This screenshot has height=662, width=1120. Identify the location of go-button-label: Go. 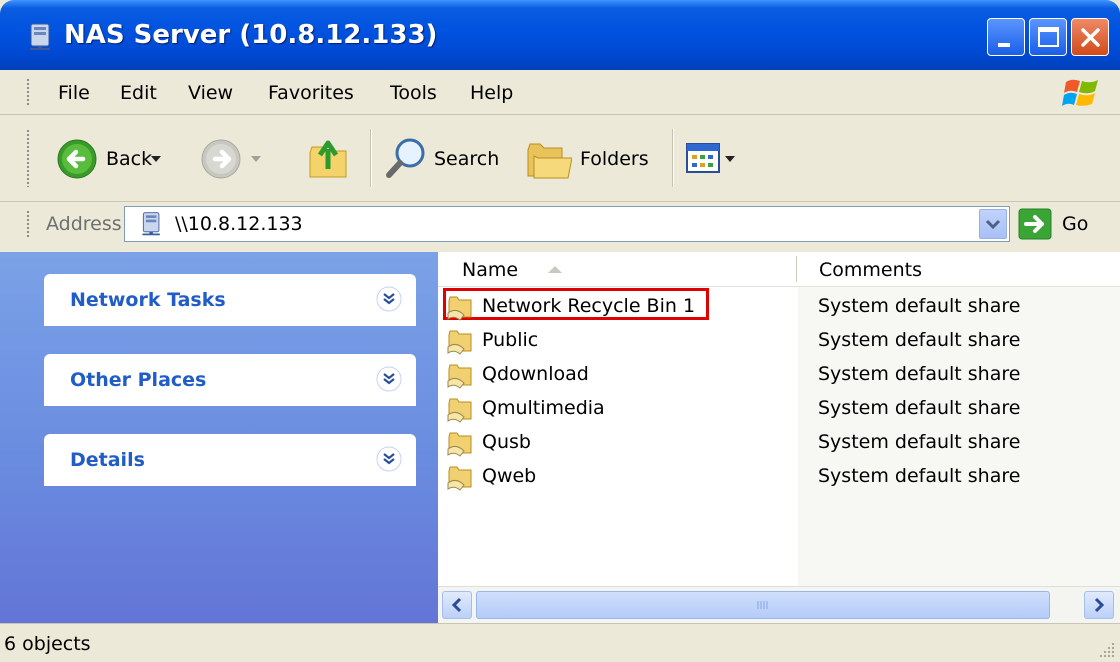
(1075, 224).